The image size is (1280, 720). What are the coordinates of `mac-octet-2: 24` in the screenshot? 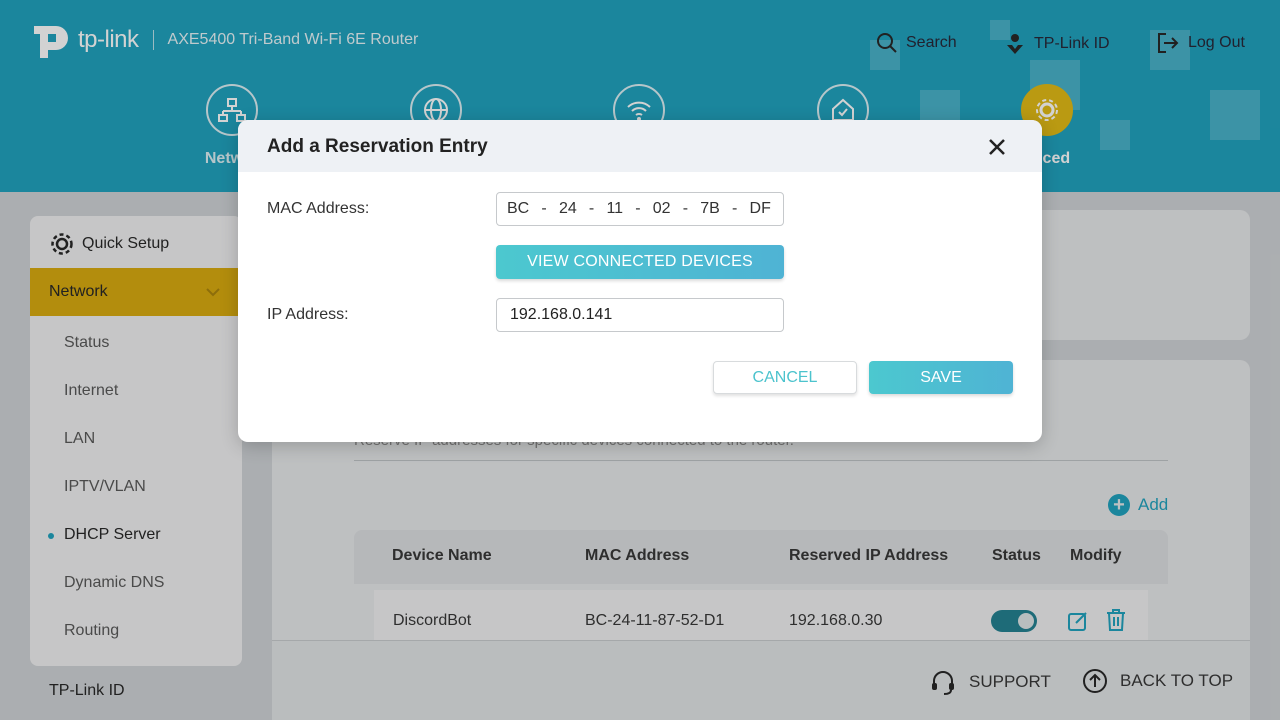 It's located at (568, 209).